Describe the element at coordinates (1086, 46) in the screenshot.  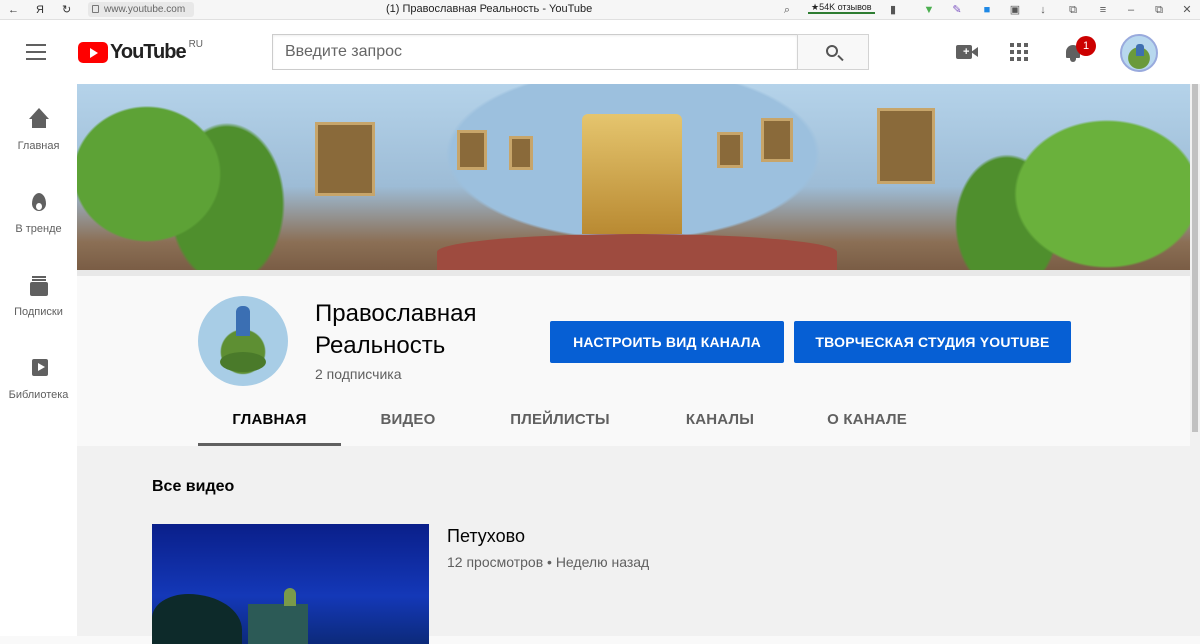
I see `notification-count-badge: 1` at that location.